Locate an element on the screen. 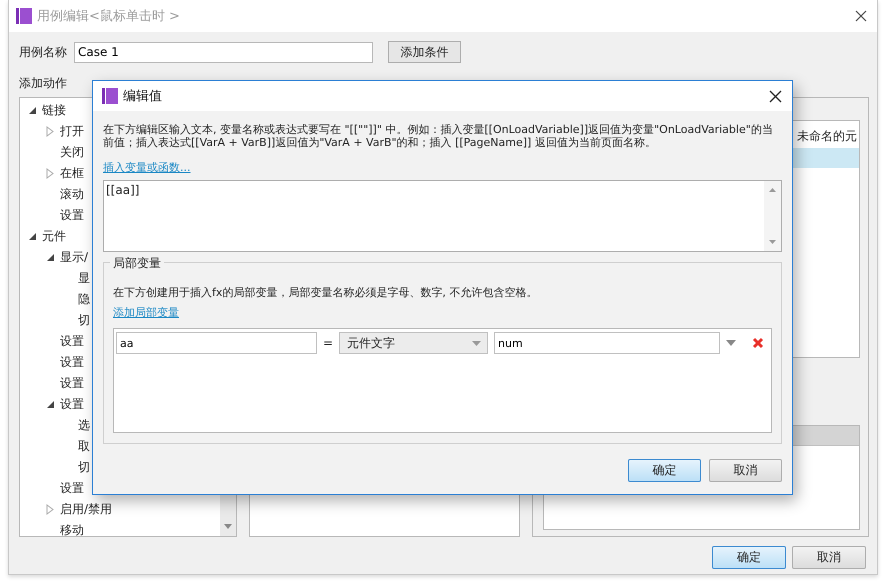 The image size is (886, 583). hint-text: 在下方创建用于插入fx的局部变量，局部变量名称必须是字母、数字, 不允许包含空格。 is located at coordinates (325, 292).